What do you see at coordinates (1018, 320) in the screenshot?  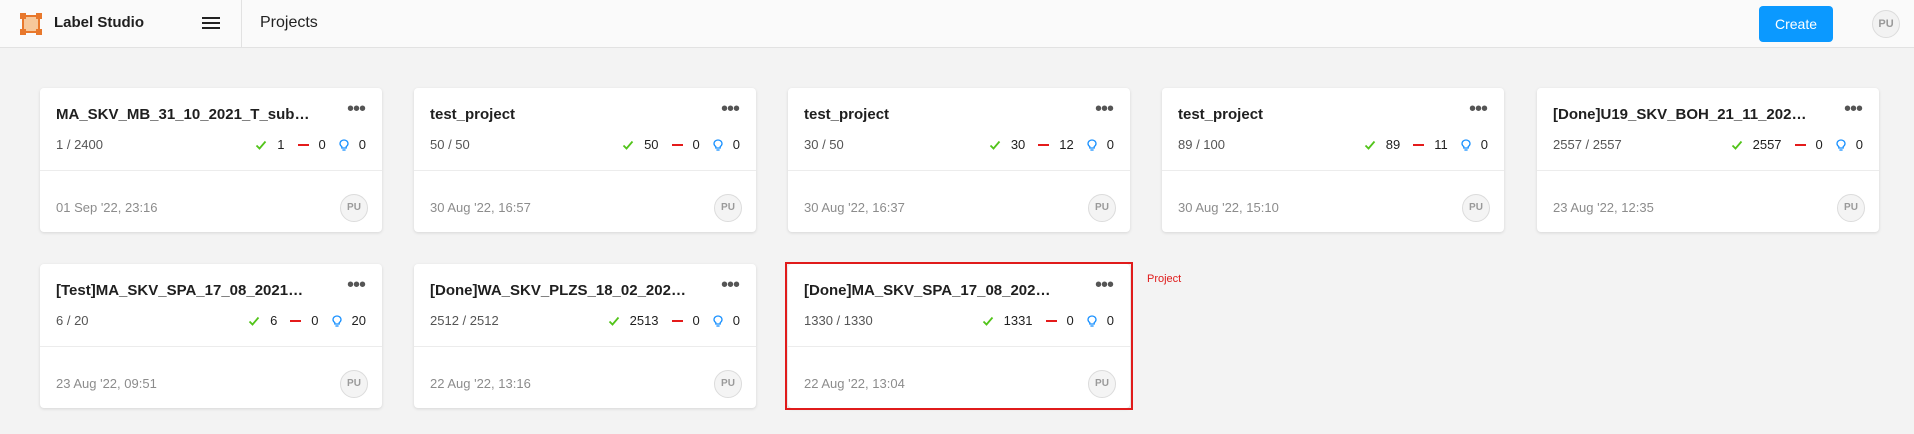 I see `completed-count: 1331` at bounding box center [1018, 320].